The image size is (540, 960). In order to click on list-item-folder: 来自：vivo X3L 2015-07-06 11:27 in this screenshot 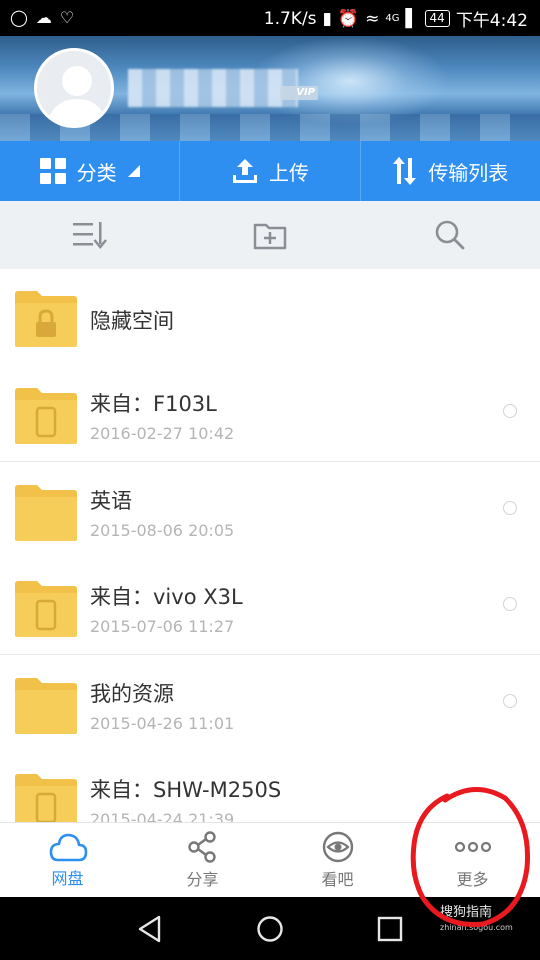, I will do `click(270, 607)`.